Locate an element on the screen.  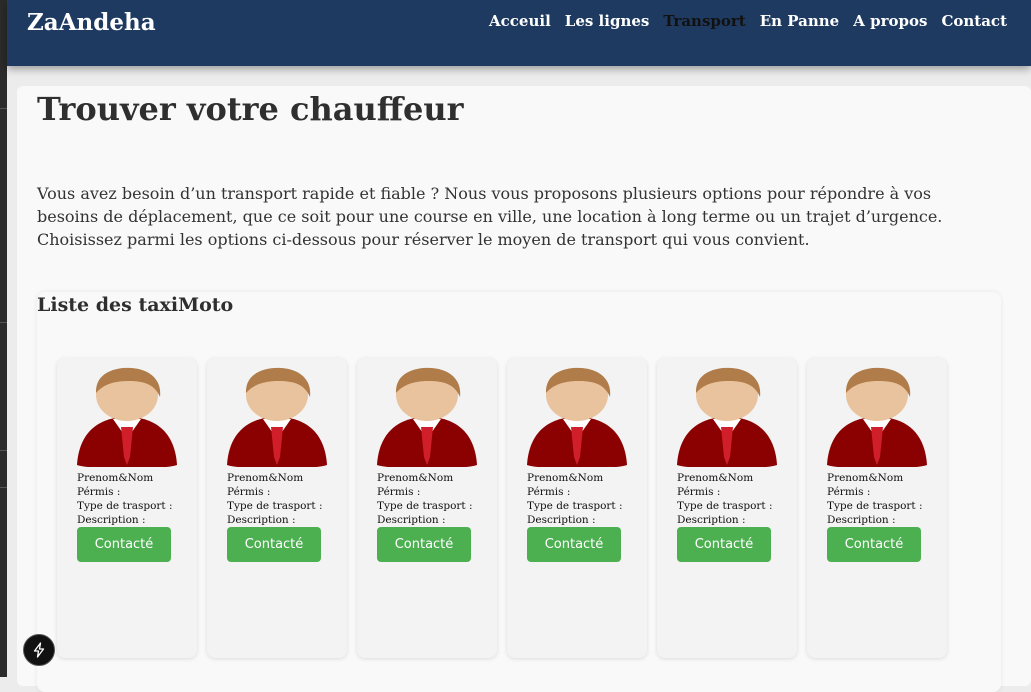
left-edge-strip is located at coordinates (3, 338).